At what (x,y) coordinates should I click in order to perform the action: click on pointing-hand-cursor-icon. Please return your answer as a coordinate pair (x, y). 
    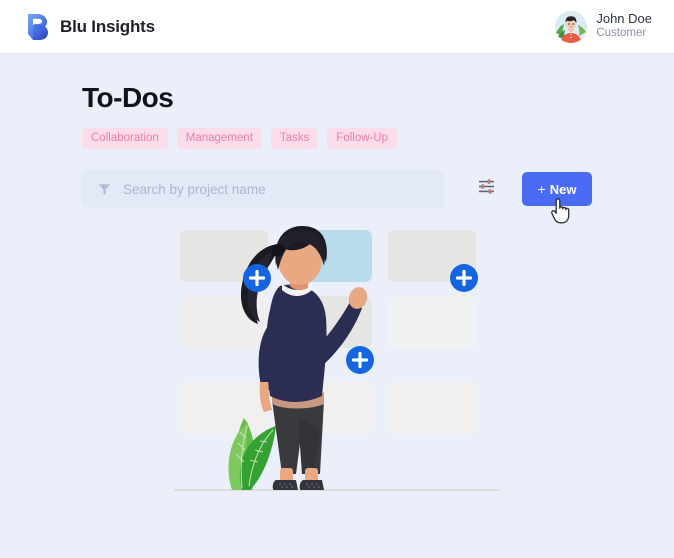
    Looking at the image, I should click on (561, 211).